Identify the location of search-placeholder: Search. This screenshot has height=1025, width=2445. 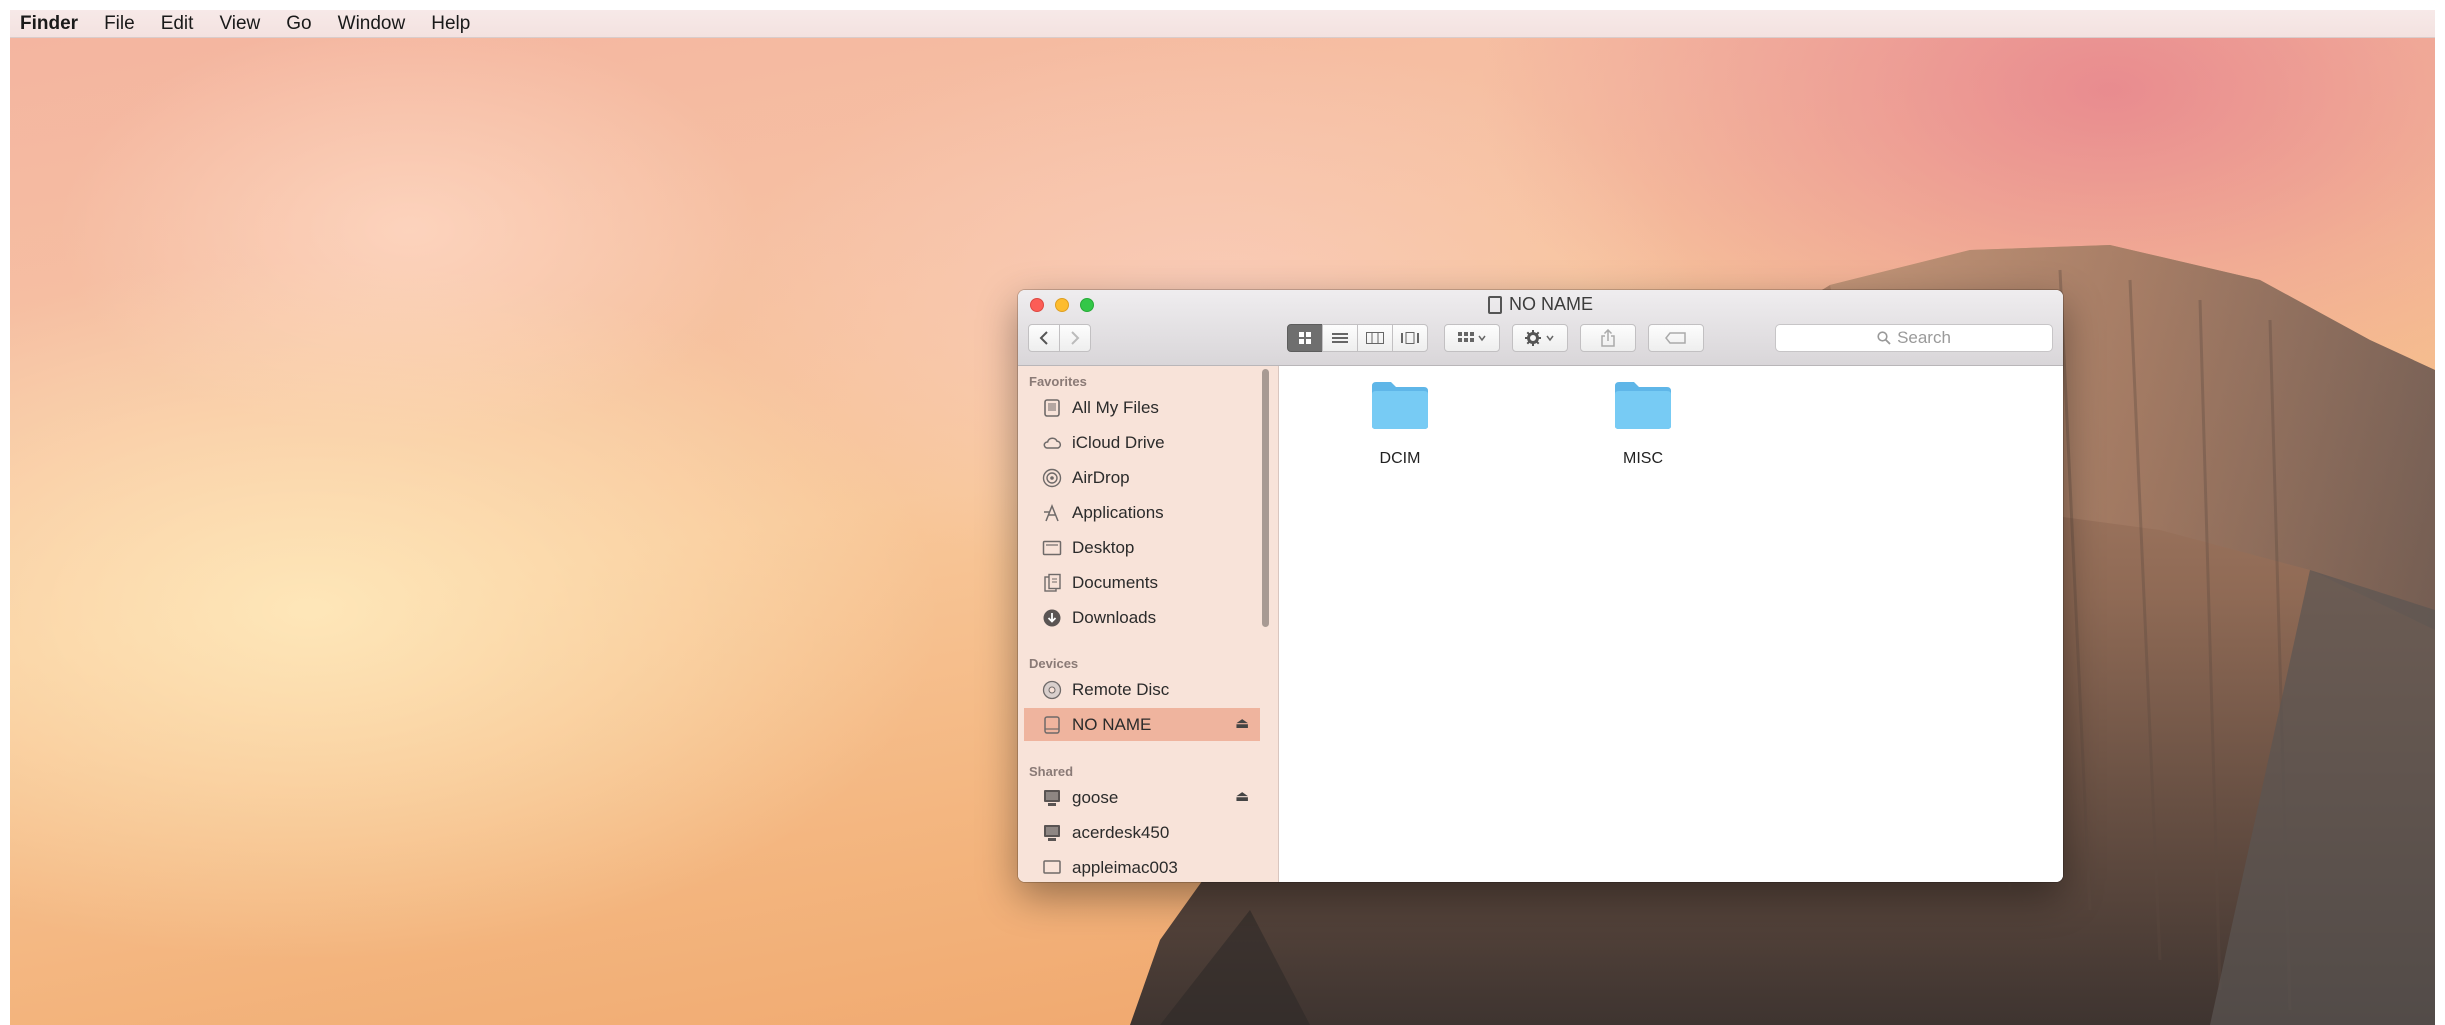
(1924, 337).